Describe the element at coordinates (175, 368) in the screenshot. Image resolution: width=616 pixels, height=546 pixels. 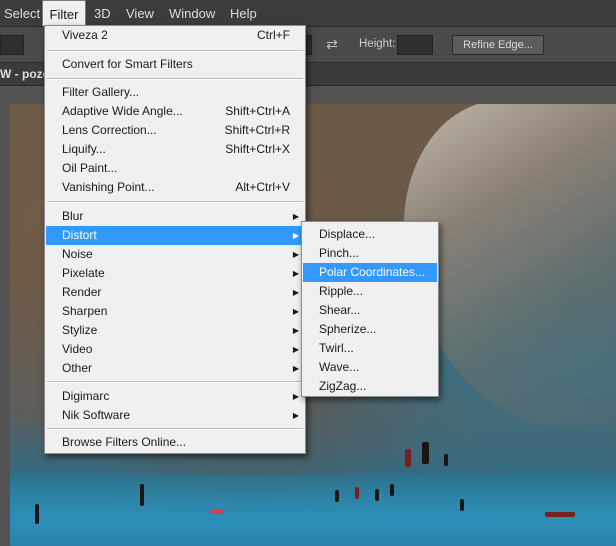
I see `menu-item-other: Other ▶` at that location.